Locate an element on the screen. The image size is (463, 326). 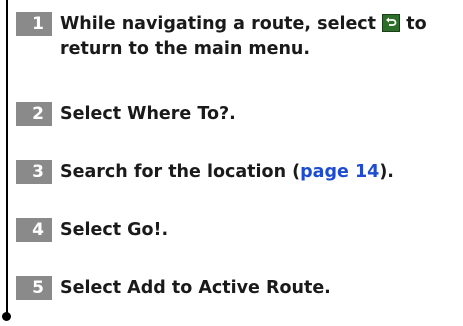
step-text-before-icon: While navigating a route, select is located at coordinates (218, 24).